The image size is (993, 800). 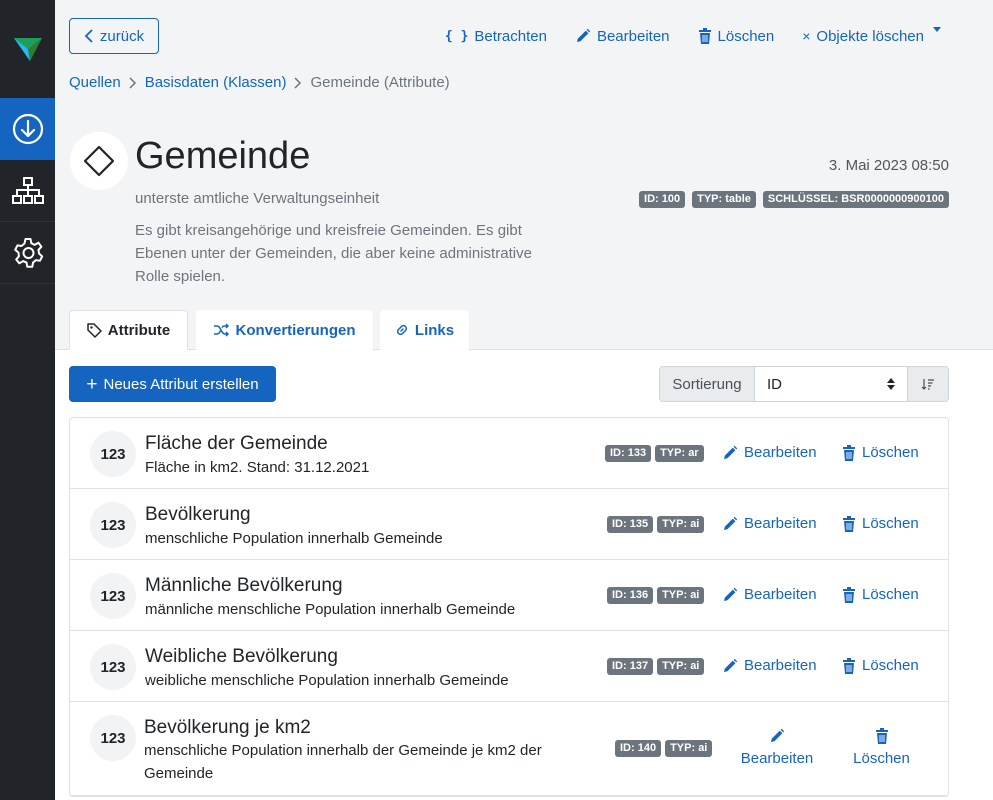 I want to click on tab-attributes: Attribute, so click(x=128, y=330).